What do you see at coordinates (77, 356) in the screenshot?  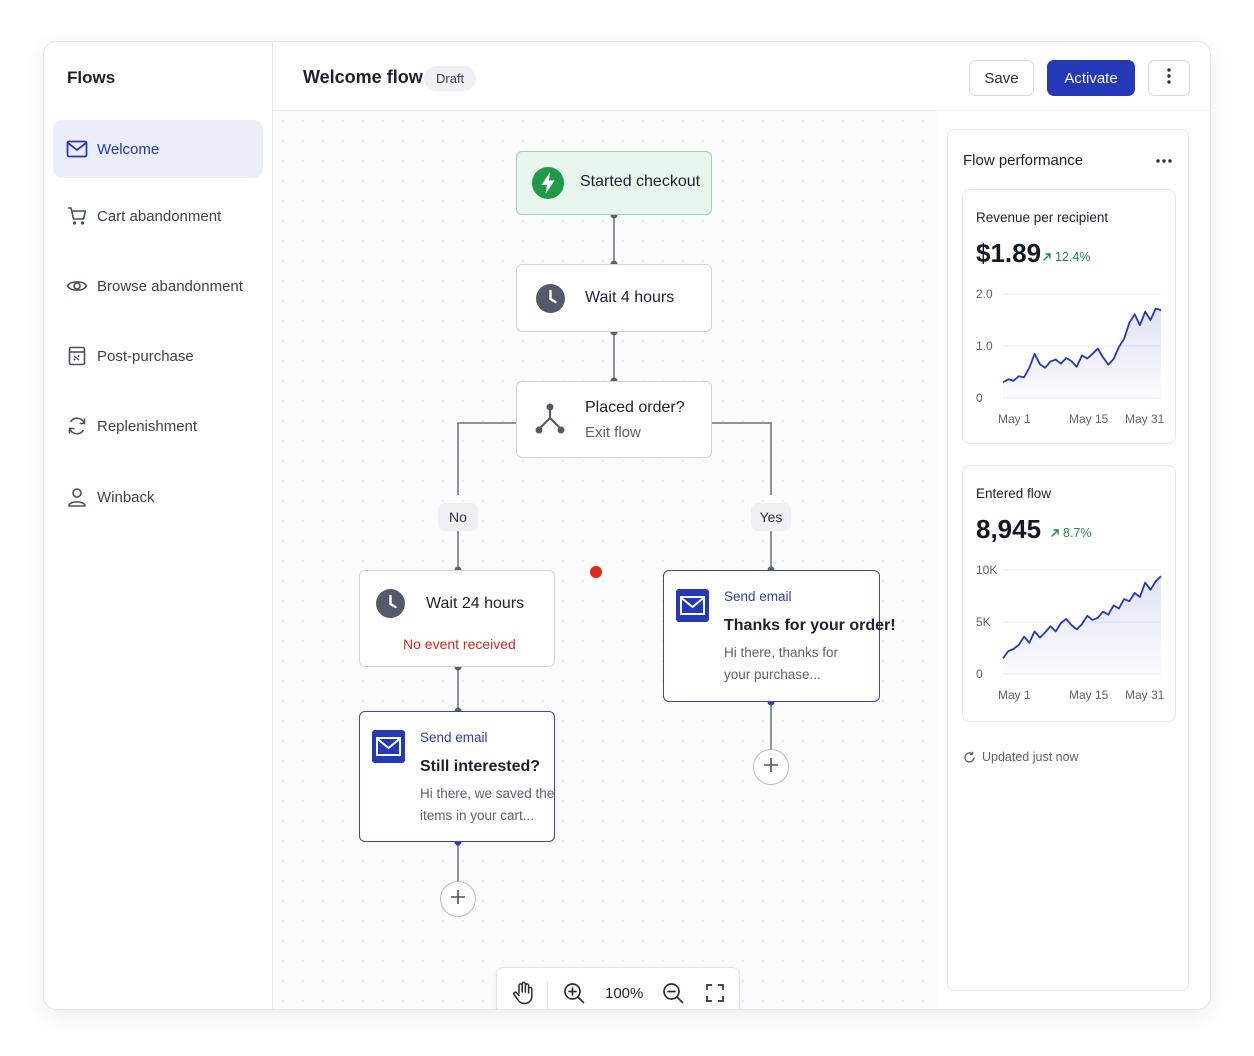 I see `receipt-icon` at bounding box center [77, 356].